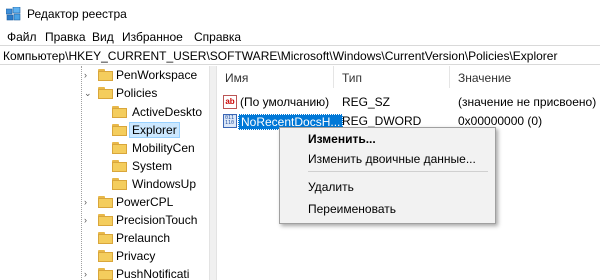 This screenshot has height=280, width=600. Describe the element at coordinates (331, 187) in the screenshot. I see `menu-delete: Удалить` at that location.